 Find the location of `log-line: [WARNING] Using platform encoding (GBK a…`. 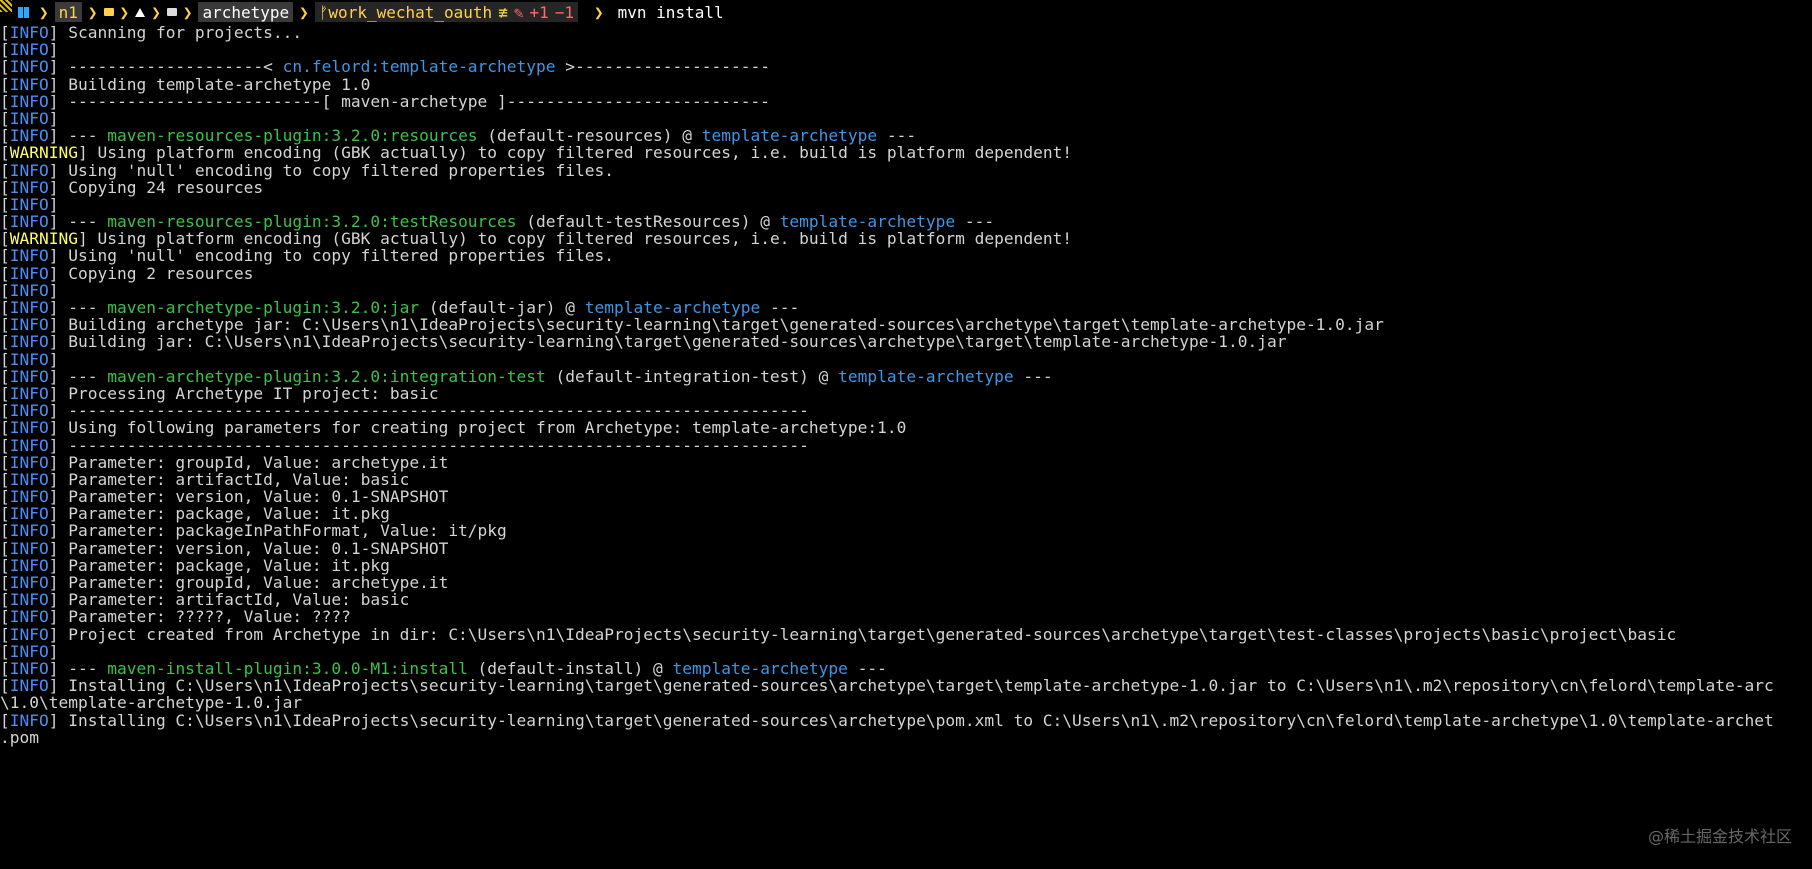

log-line: [WARNING] Using platform encoding (GBK a… is located at coordinates (906, 152).